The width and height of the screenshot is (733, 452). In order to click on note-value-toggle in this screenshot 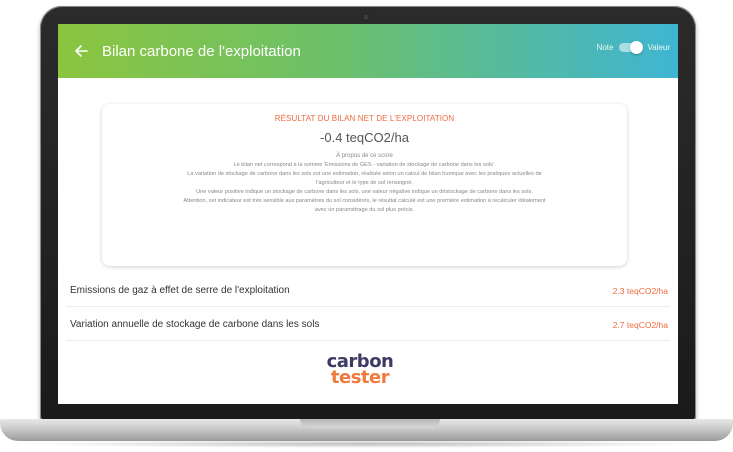, I will do `click(631, 47)`.